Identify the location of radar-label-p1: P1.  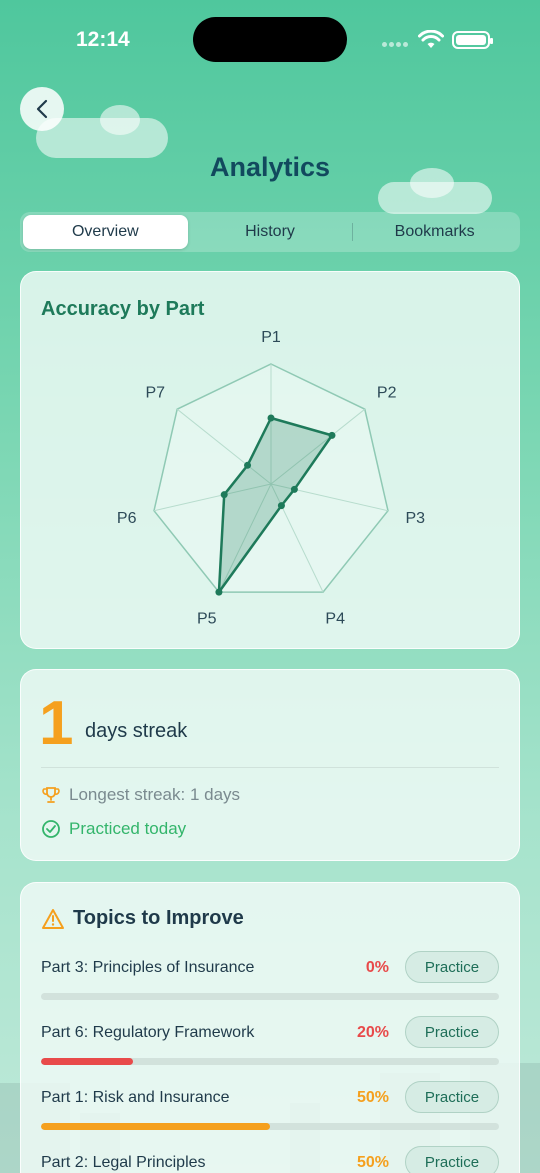
(271, 337).